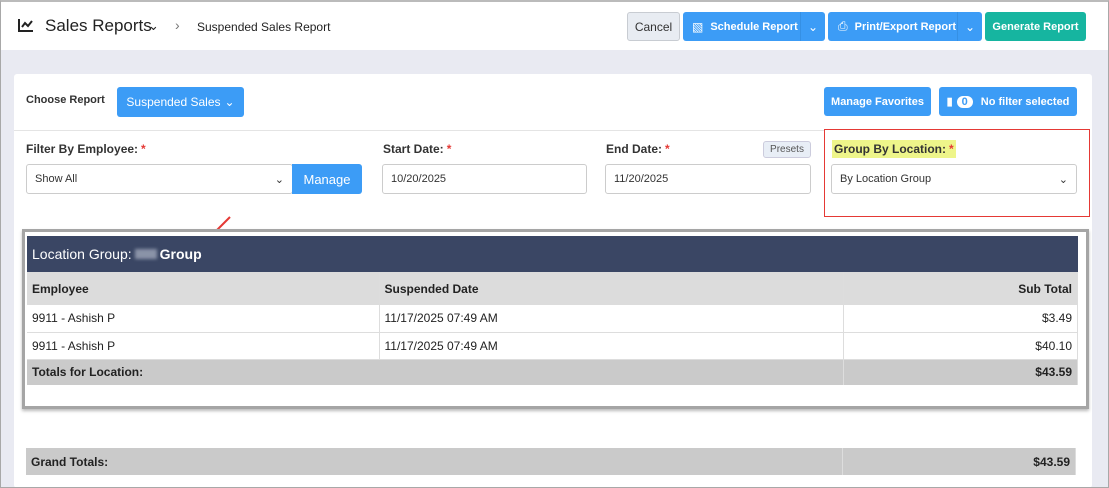 The image size is (1109, 488). What do you see at coordinates (787, 149) in the screenshot?
I see `presets-button: Presets` at bounding box center [787, 149].